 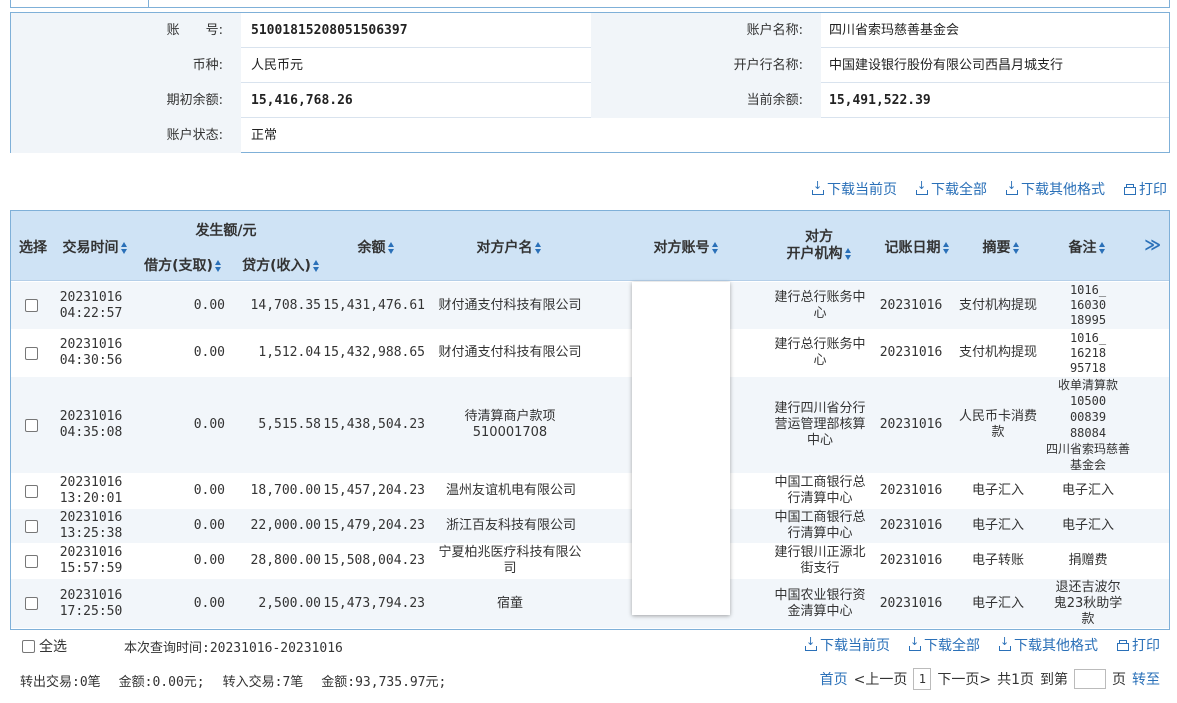 What do you see at coordinates (91, 491) in the screenshot?
I see `trade-time-cell: 20231016 13:20:01` at bounding box center [91, 491].